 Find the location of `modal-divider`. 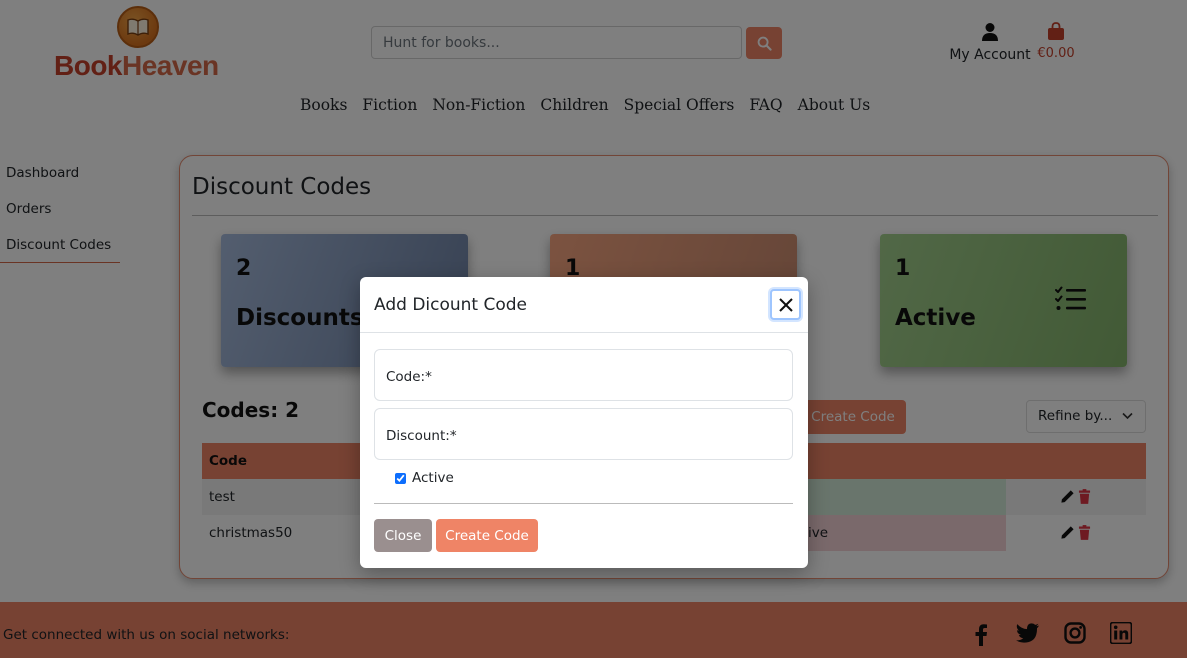

modal-divider is located at coordinates (583, 503).